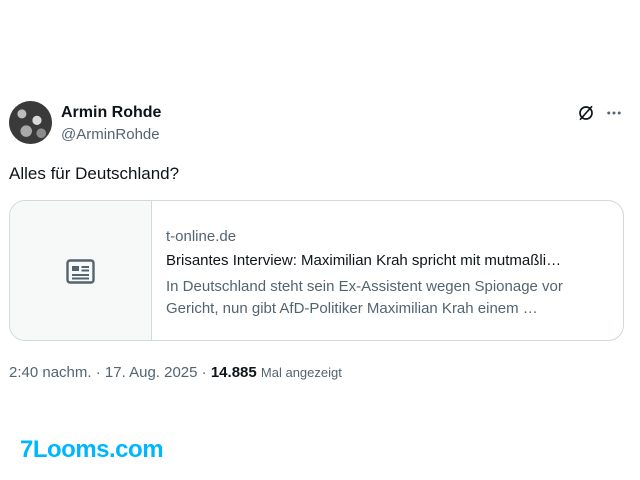 This screenshot has width=640, height=480. What do you see at coordinates (201, 236) in the screenshot?
I see `card-domain: t-online.de` at bounding box center [201, 236].